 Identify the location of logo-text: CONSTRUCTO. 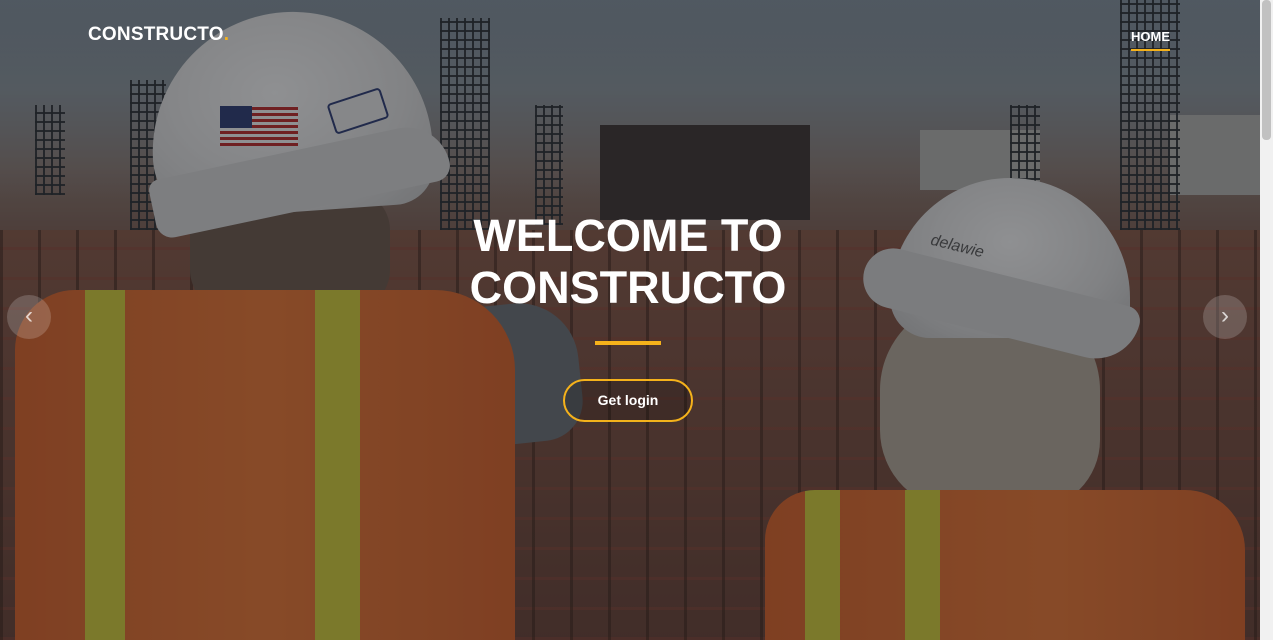
(156, 34).